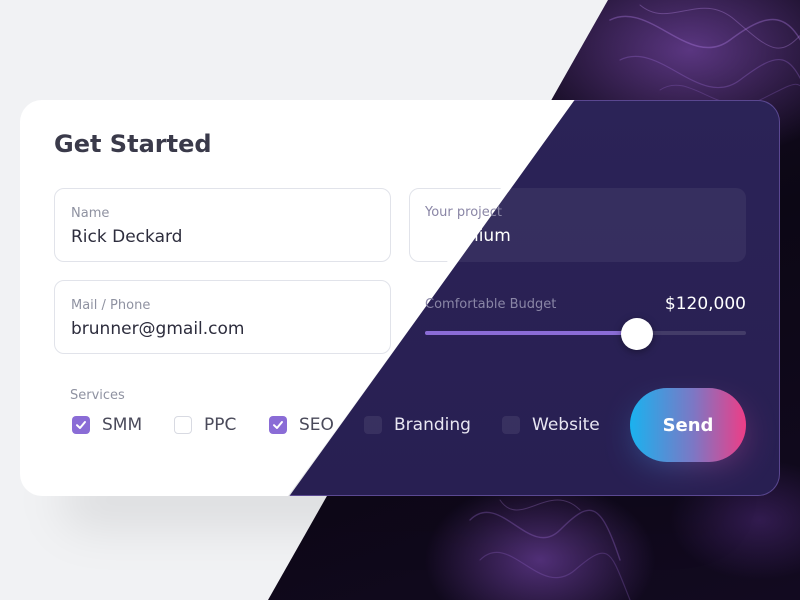 The image size is (800, 600). What do you see at coordinates (705, 304) in the screenshot?
I see `budget-value: $120,000` at bounding box center [705, 304].